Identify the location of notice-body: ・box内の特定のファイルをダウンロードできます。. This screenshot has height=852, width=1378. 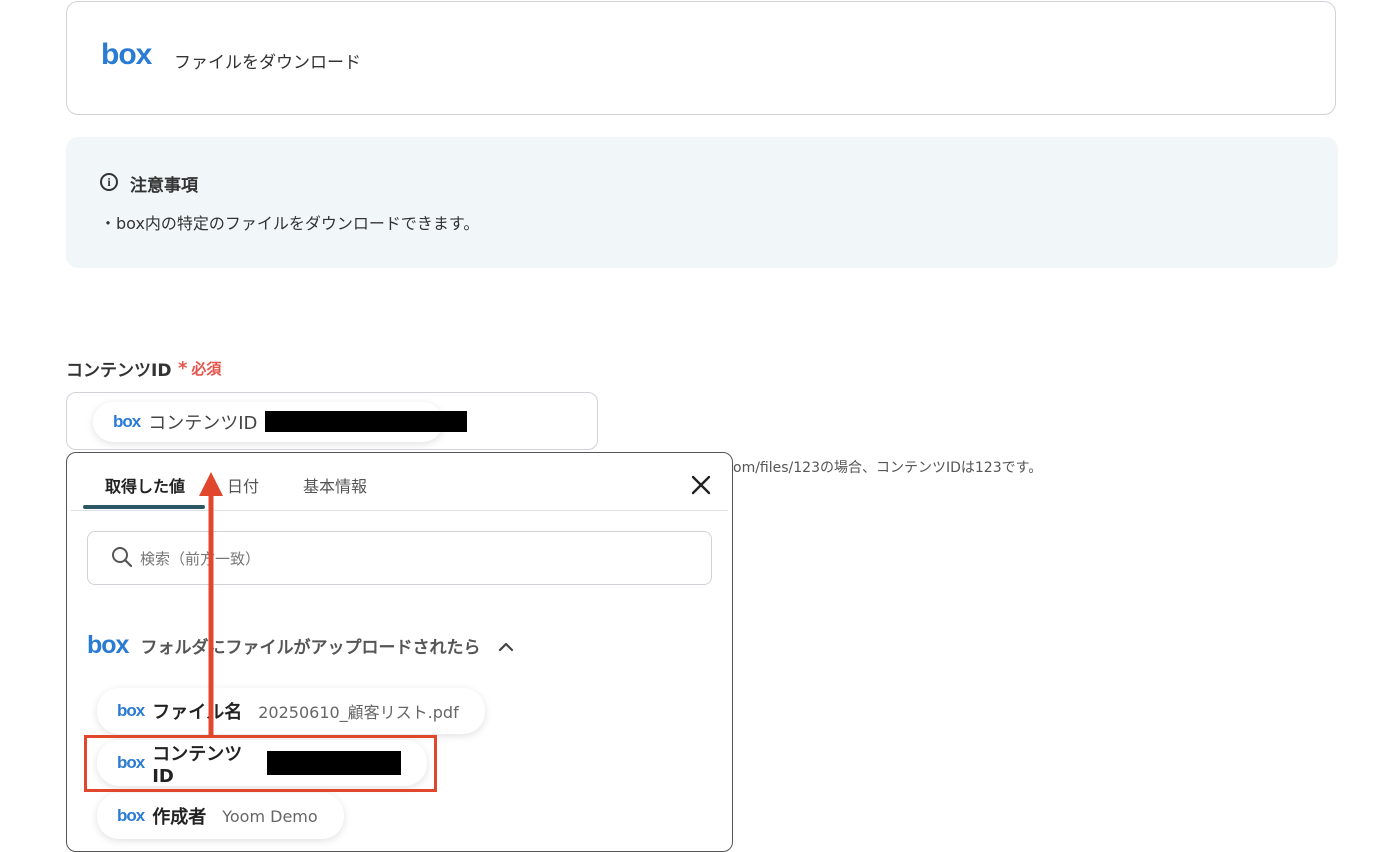
(290, 223).